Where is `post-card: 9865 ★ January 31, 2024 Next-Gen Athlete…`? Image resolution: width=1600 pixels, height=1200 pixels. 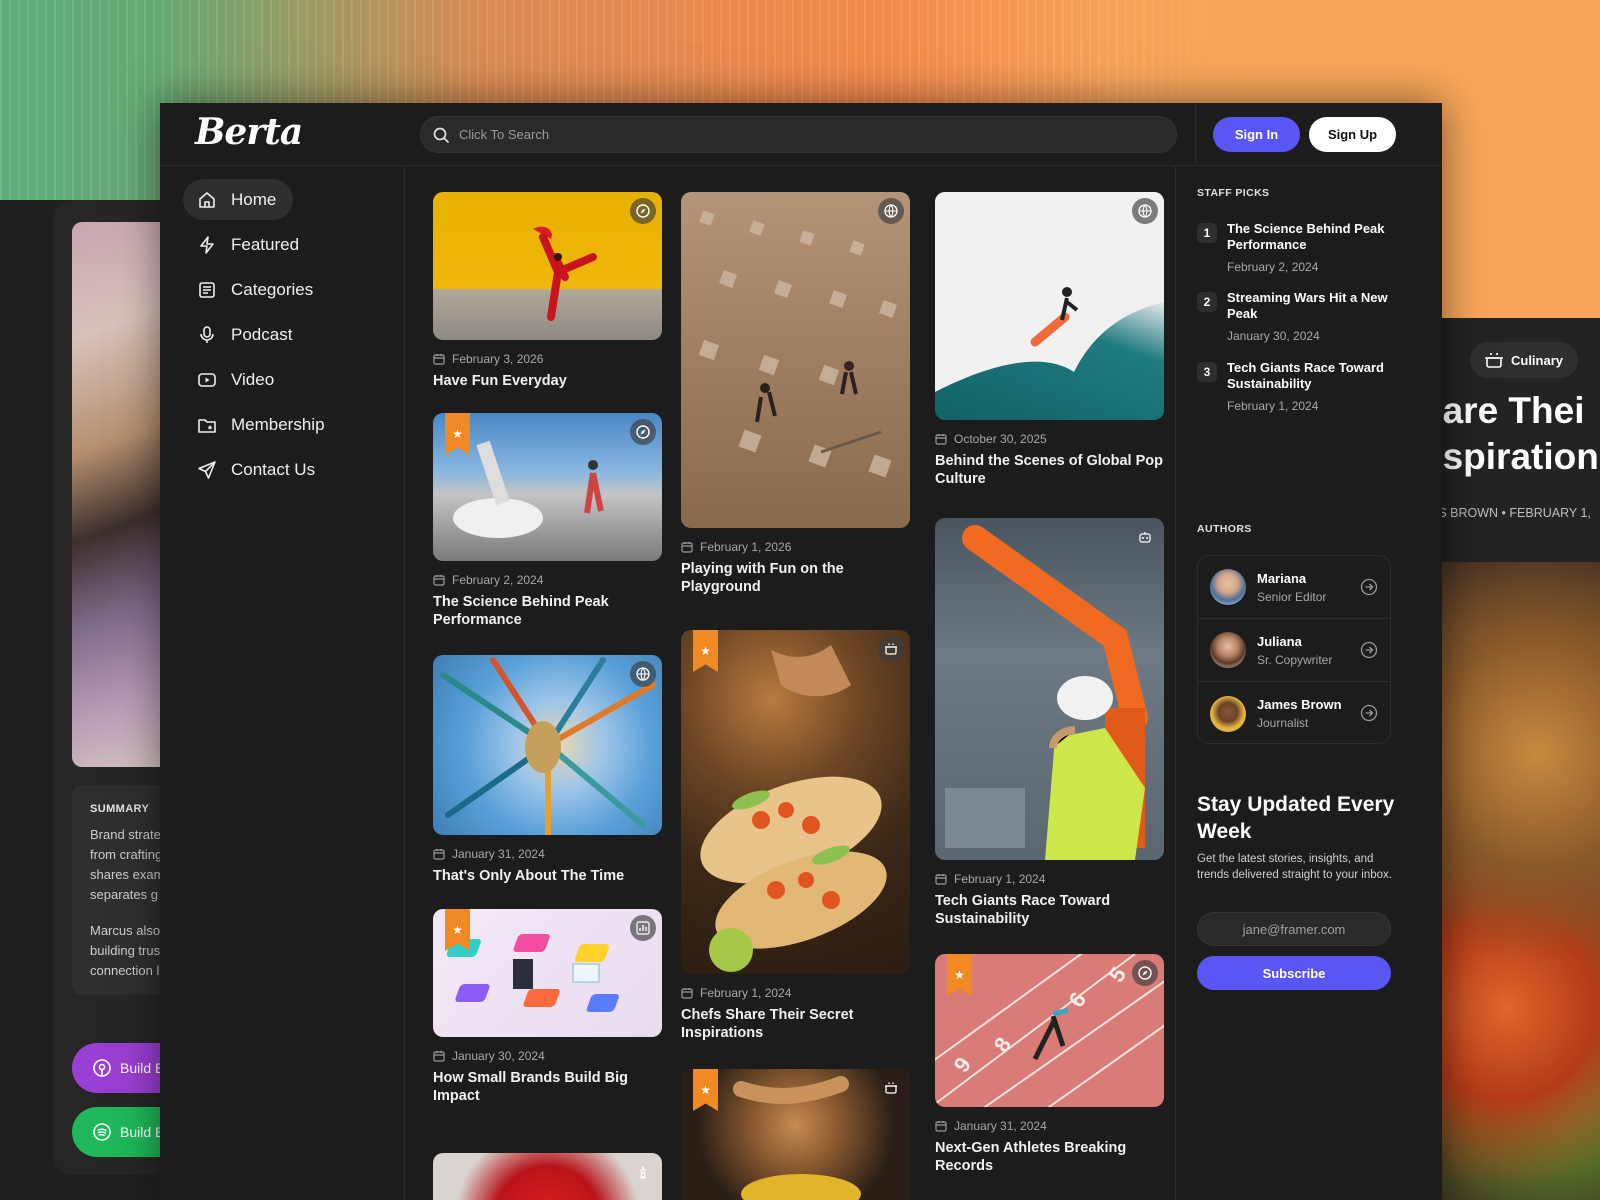 post-card: 9865 ★ January 31, 2024 Next-Gen Athlete… is located at coordinates (1049, 1064).